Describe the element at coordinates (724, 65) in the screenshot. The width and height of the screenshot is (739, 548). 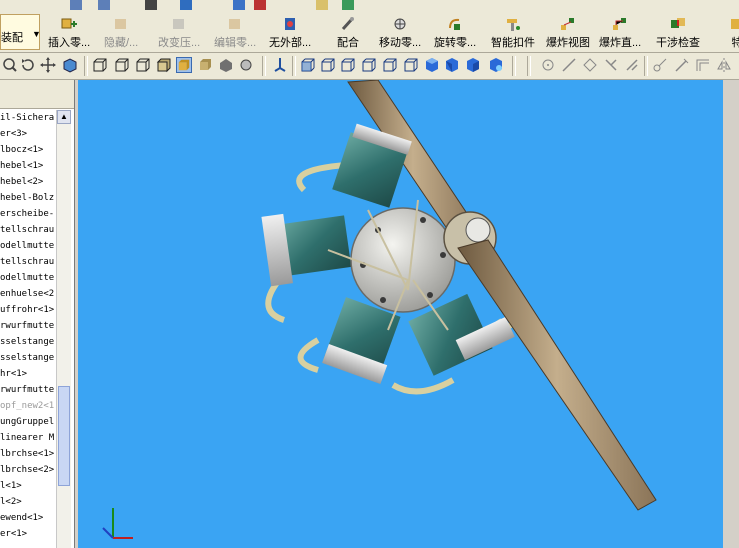
I see `mirror-icon` at that location.